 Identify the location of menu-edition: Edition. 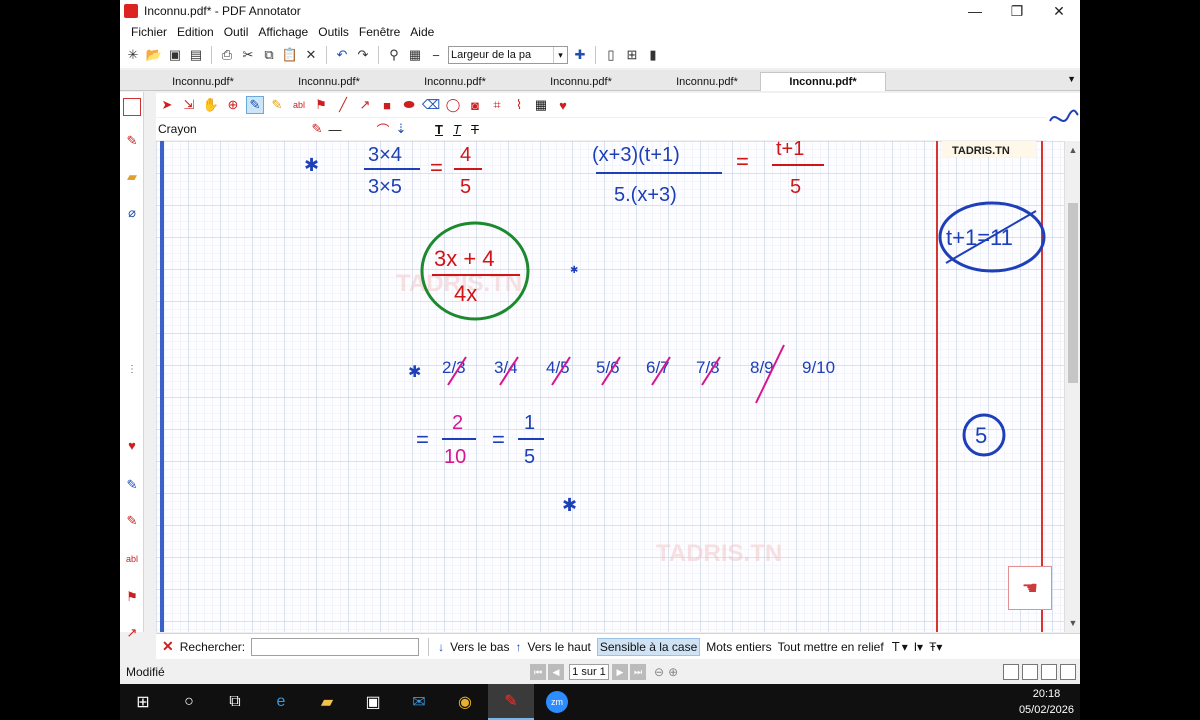
(195, 32).